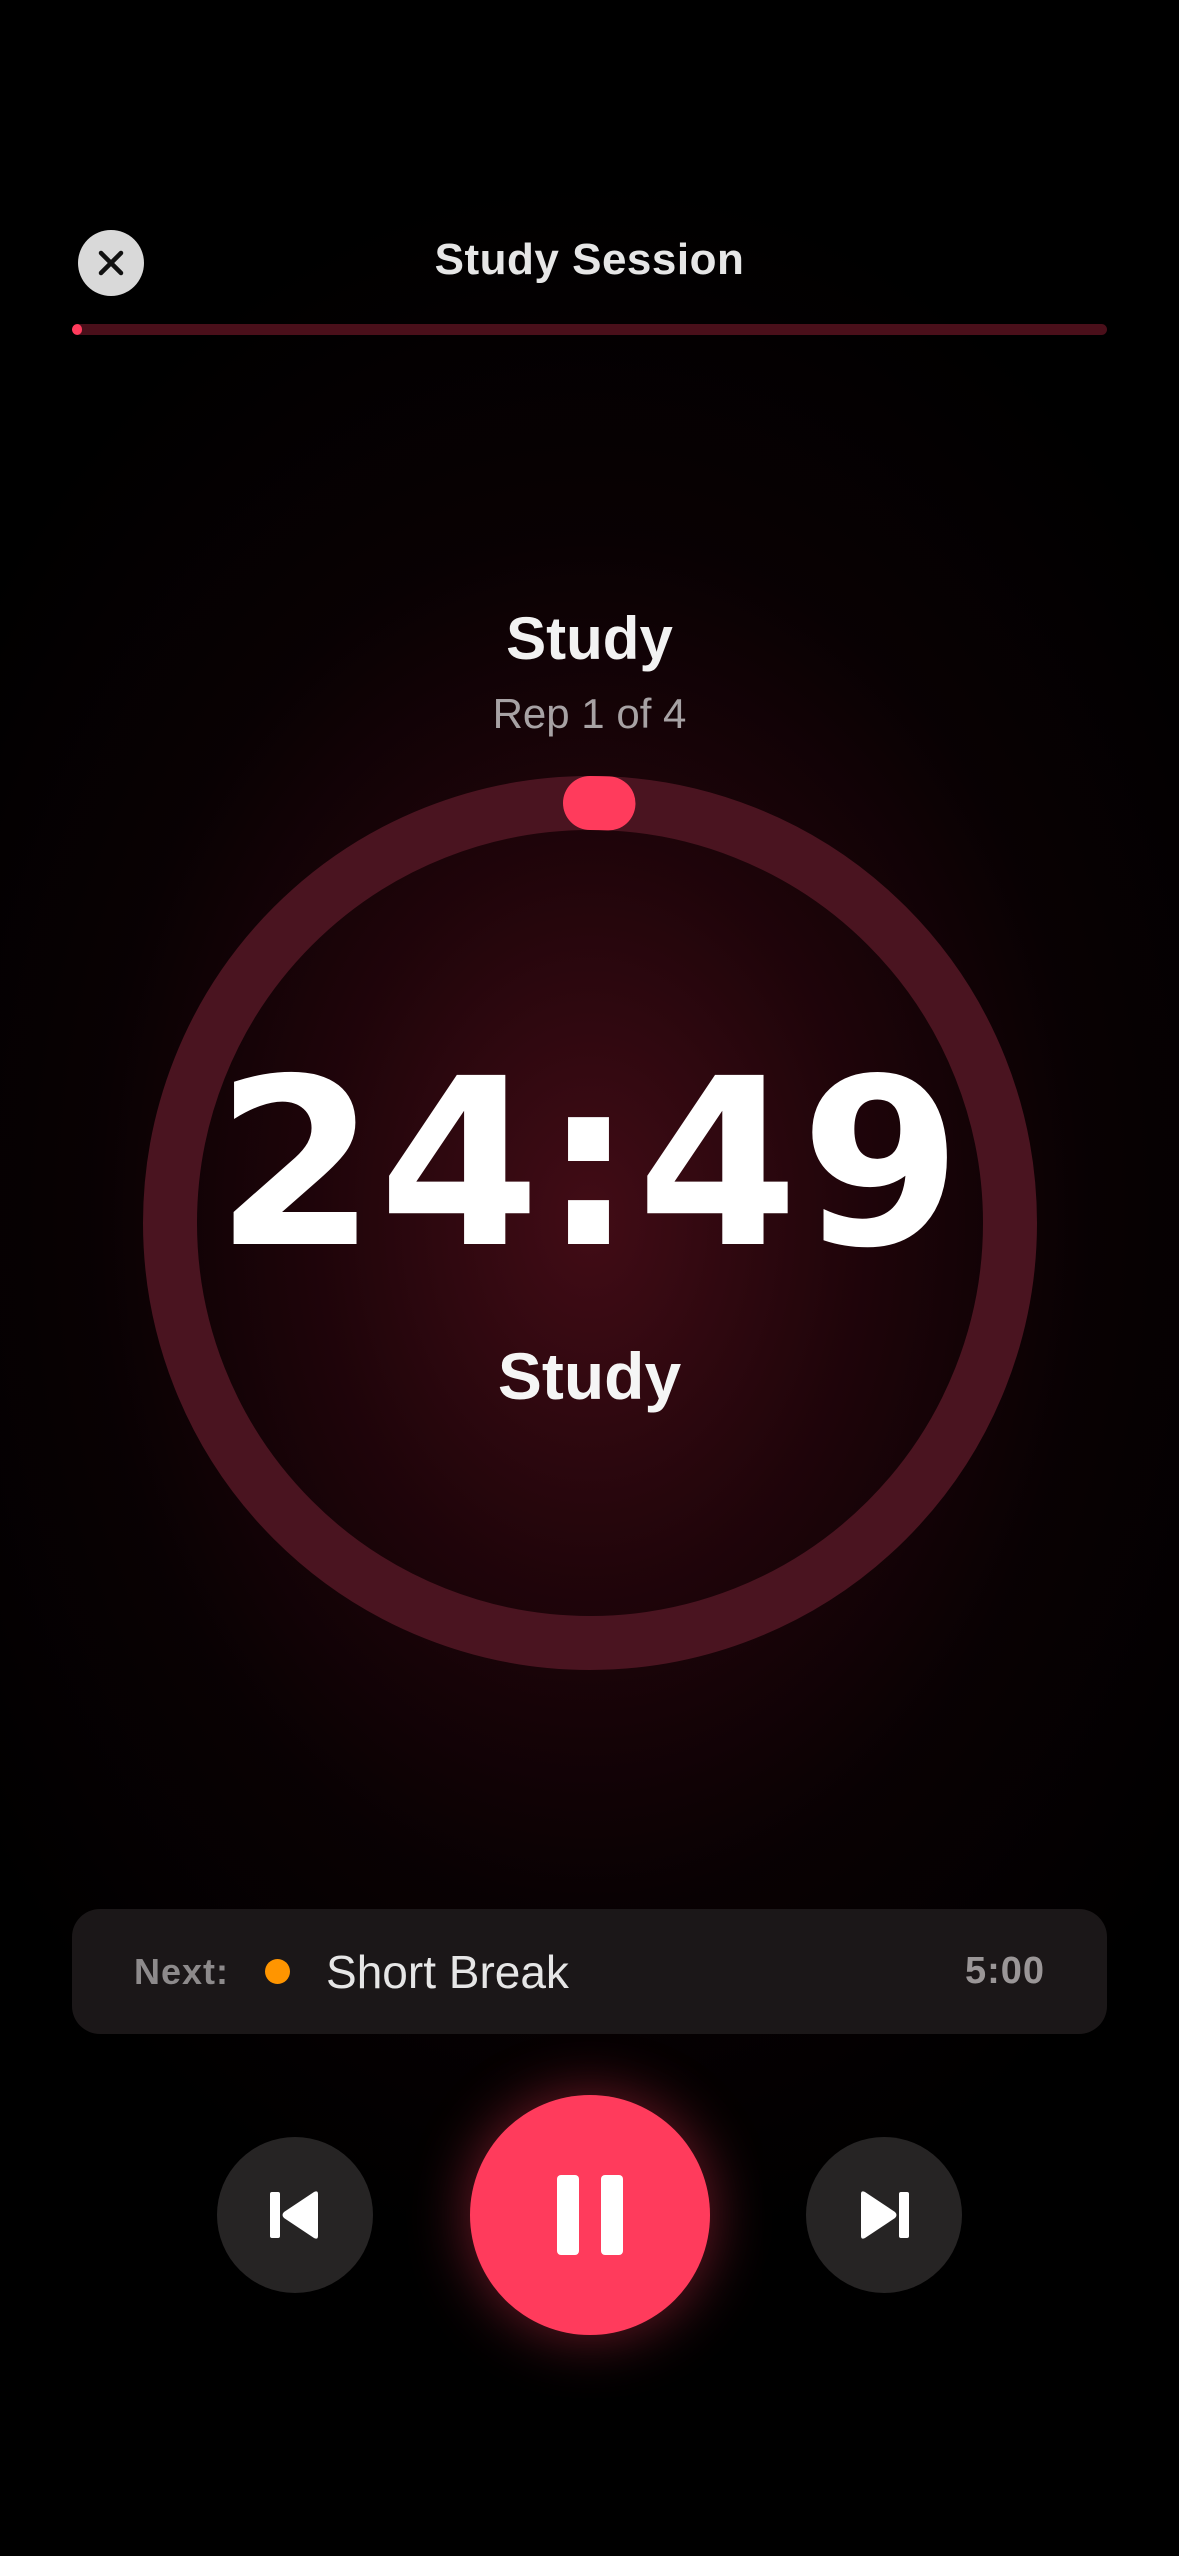 The width and height of the screenshot is (1179, 2556). What do you see at coordinates (589, 638) in the screenshot?
I see `phase-title: Study` at bounding box center [589, 638].